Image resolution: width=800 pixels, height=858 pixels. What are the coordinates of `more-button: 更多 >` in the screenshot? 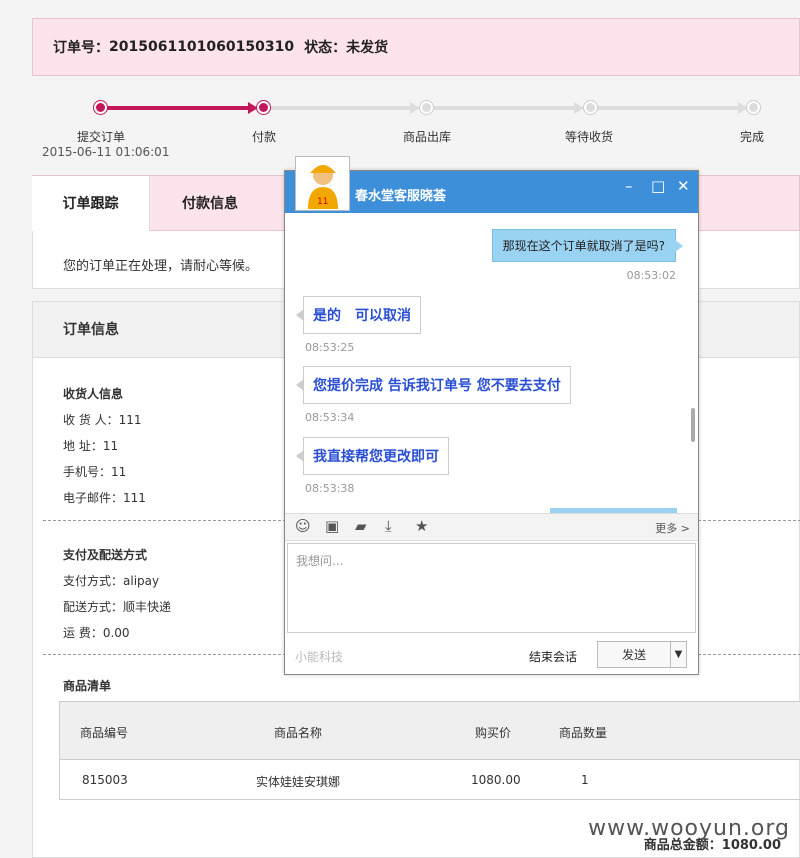 It's located at (672, 528).